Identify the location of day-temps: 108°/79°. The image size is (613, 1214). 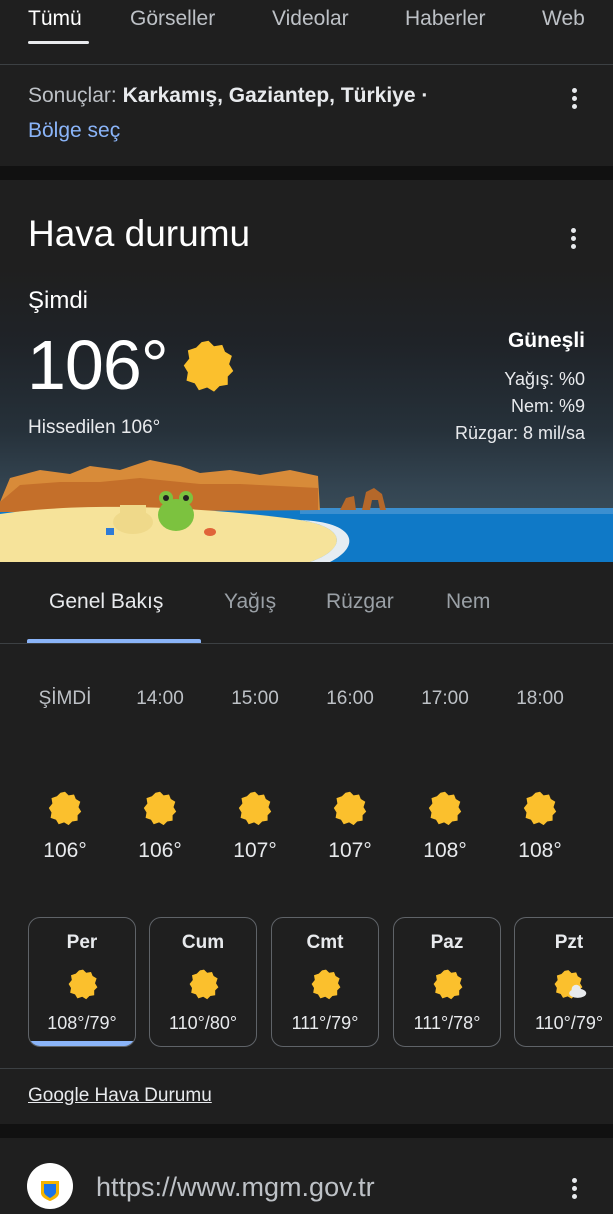
(82, 1023).